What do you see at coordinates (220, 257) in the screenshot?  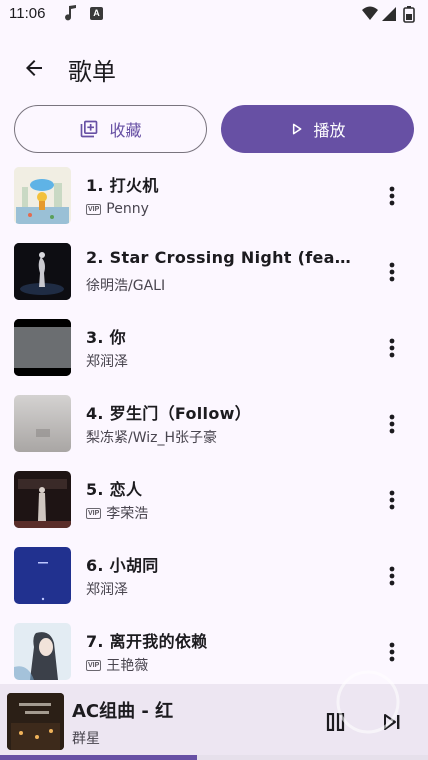 I see `song-title: 2. Star Crossing Night (feat. GALI)` at bounding box center [220, 257].